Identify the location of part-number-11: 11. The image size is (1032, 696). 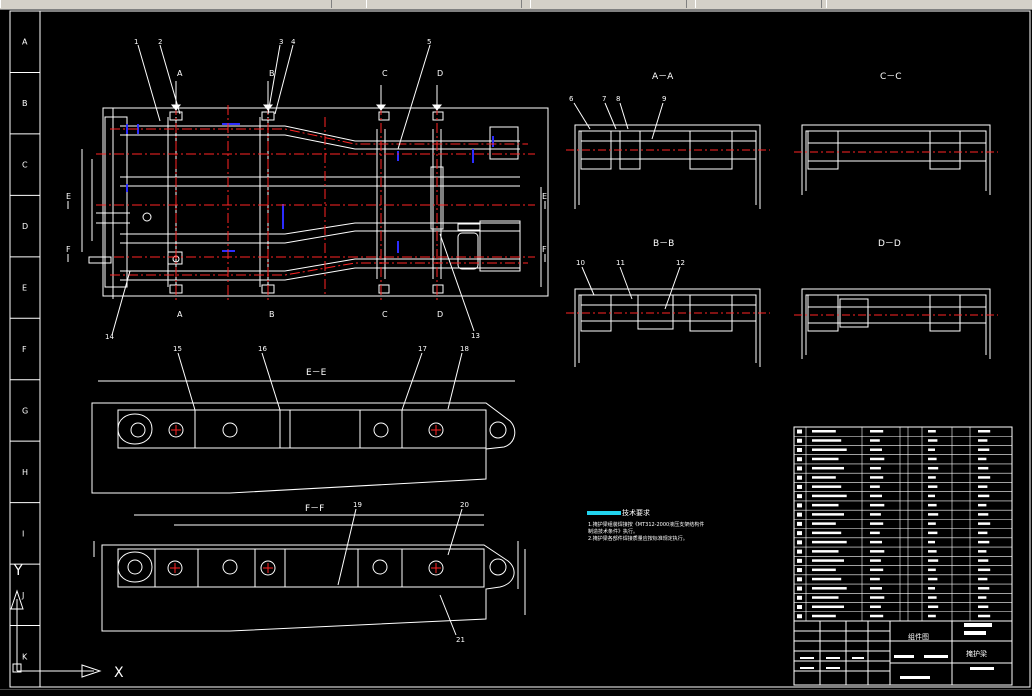
(620, 263).